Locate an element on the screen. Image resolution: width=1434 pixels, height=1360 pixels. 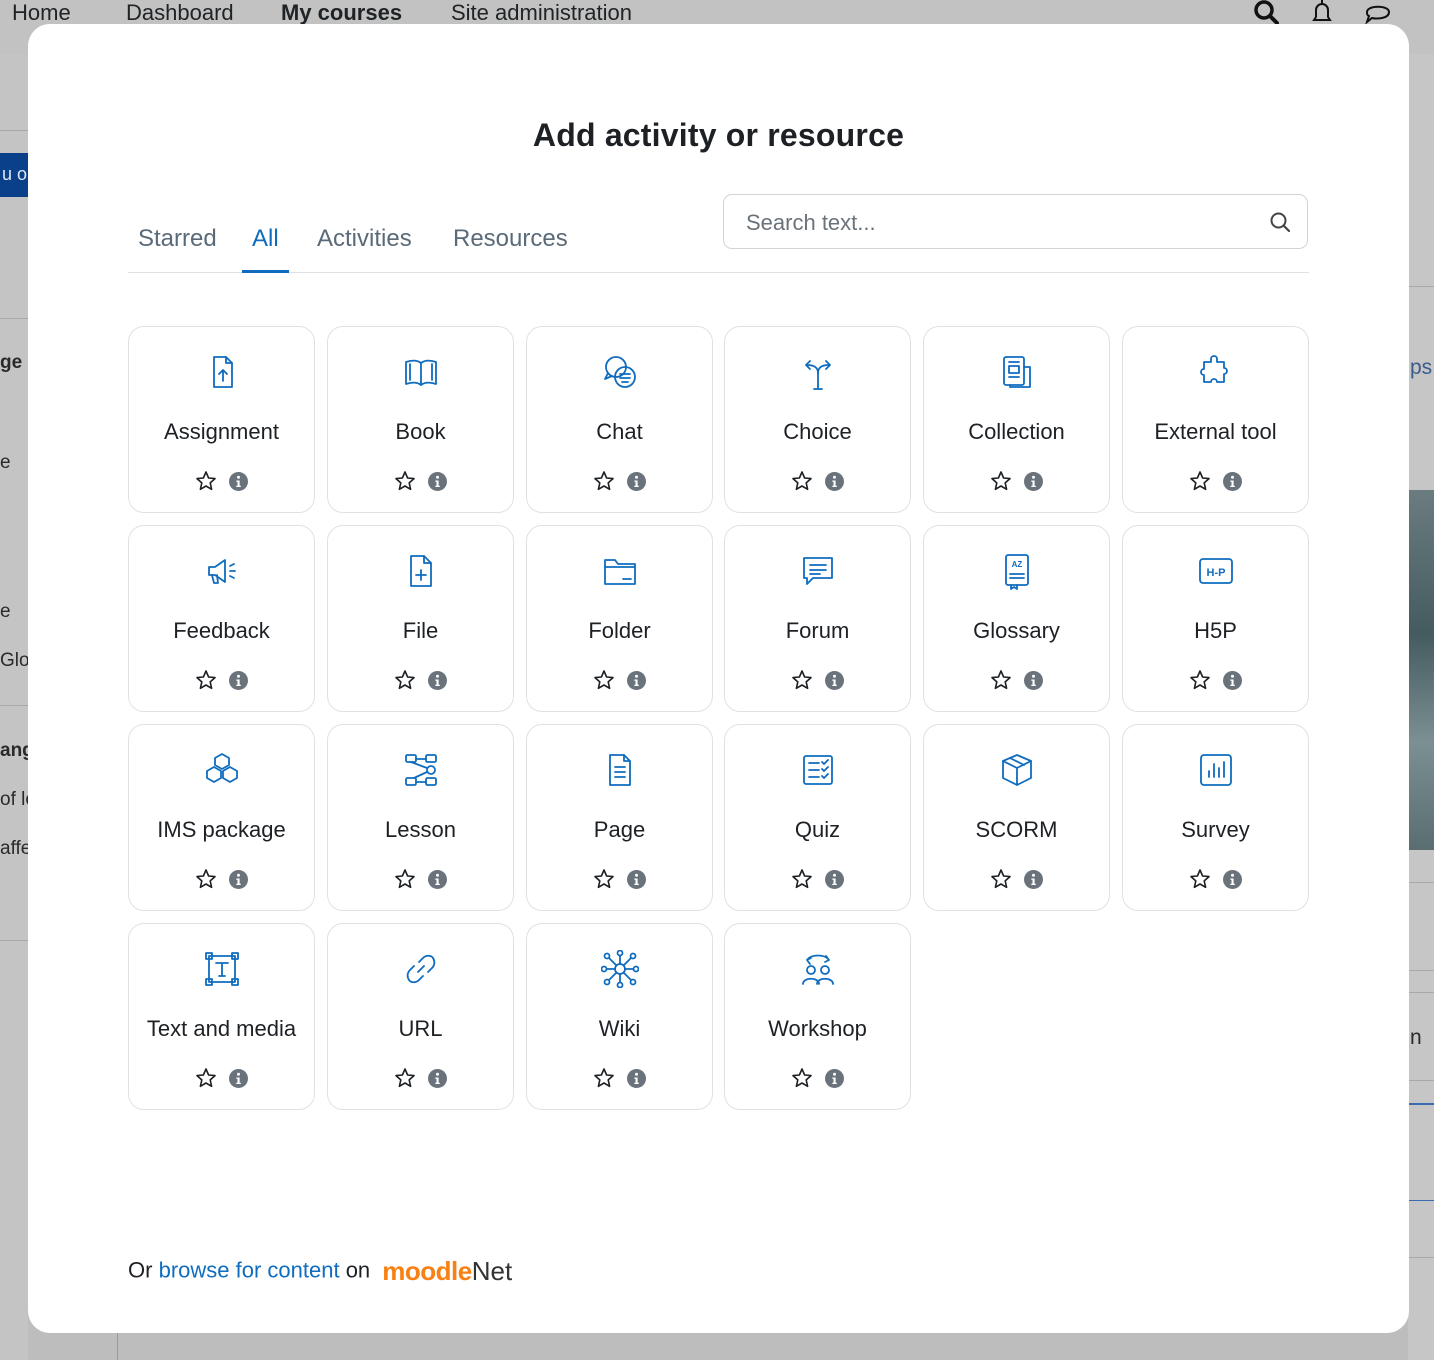
activity-card: Text and media is located at coordinates (221, 1016).